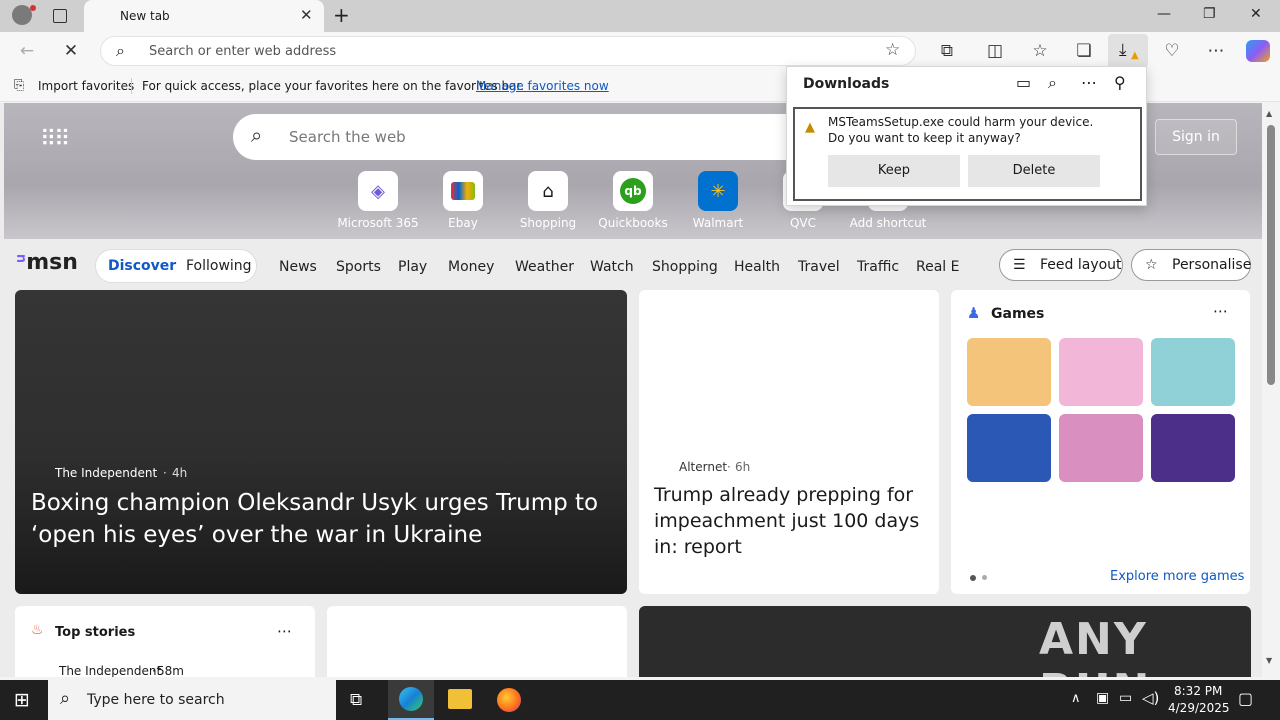 The width and height of the screenshot is (1280, 720). I want to click on shortcut-ebay: Ebay, so click(463, 200).